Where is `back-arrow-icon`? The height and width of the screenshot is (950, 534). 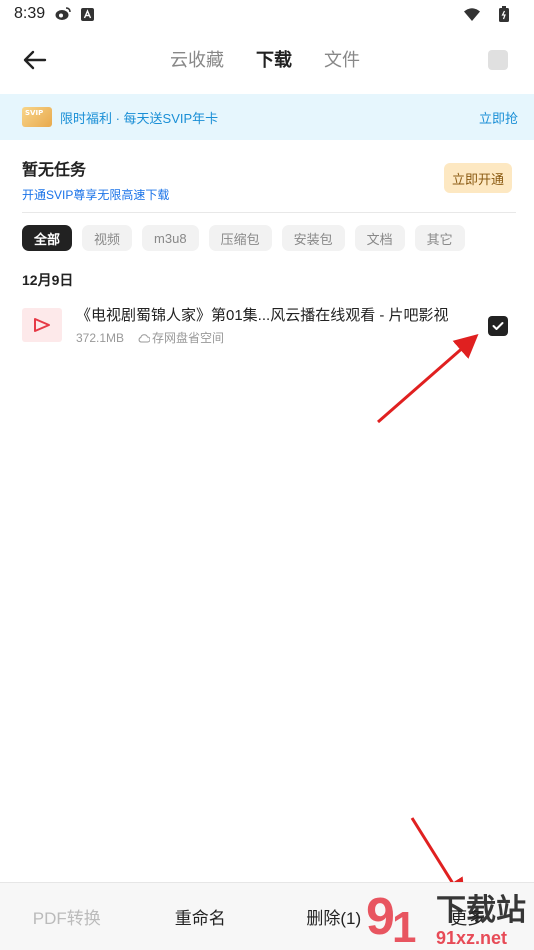 back-arrow-icon is located at coordinates (35, 60).